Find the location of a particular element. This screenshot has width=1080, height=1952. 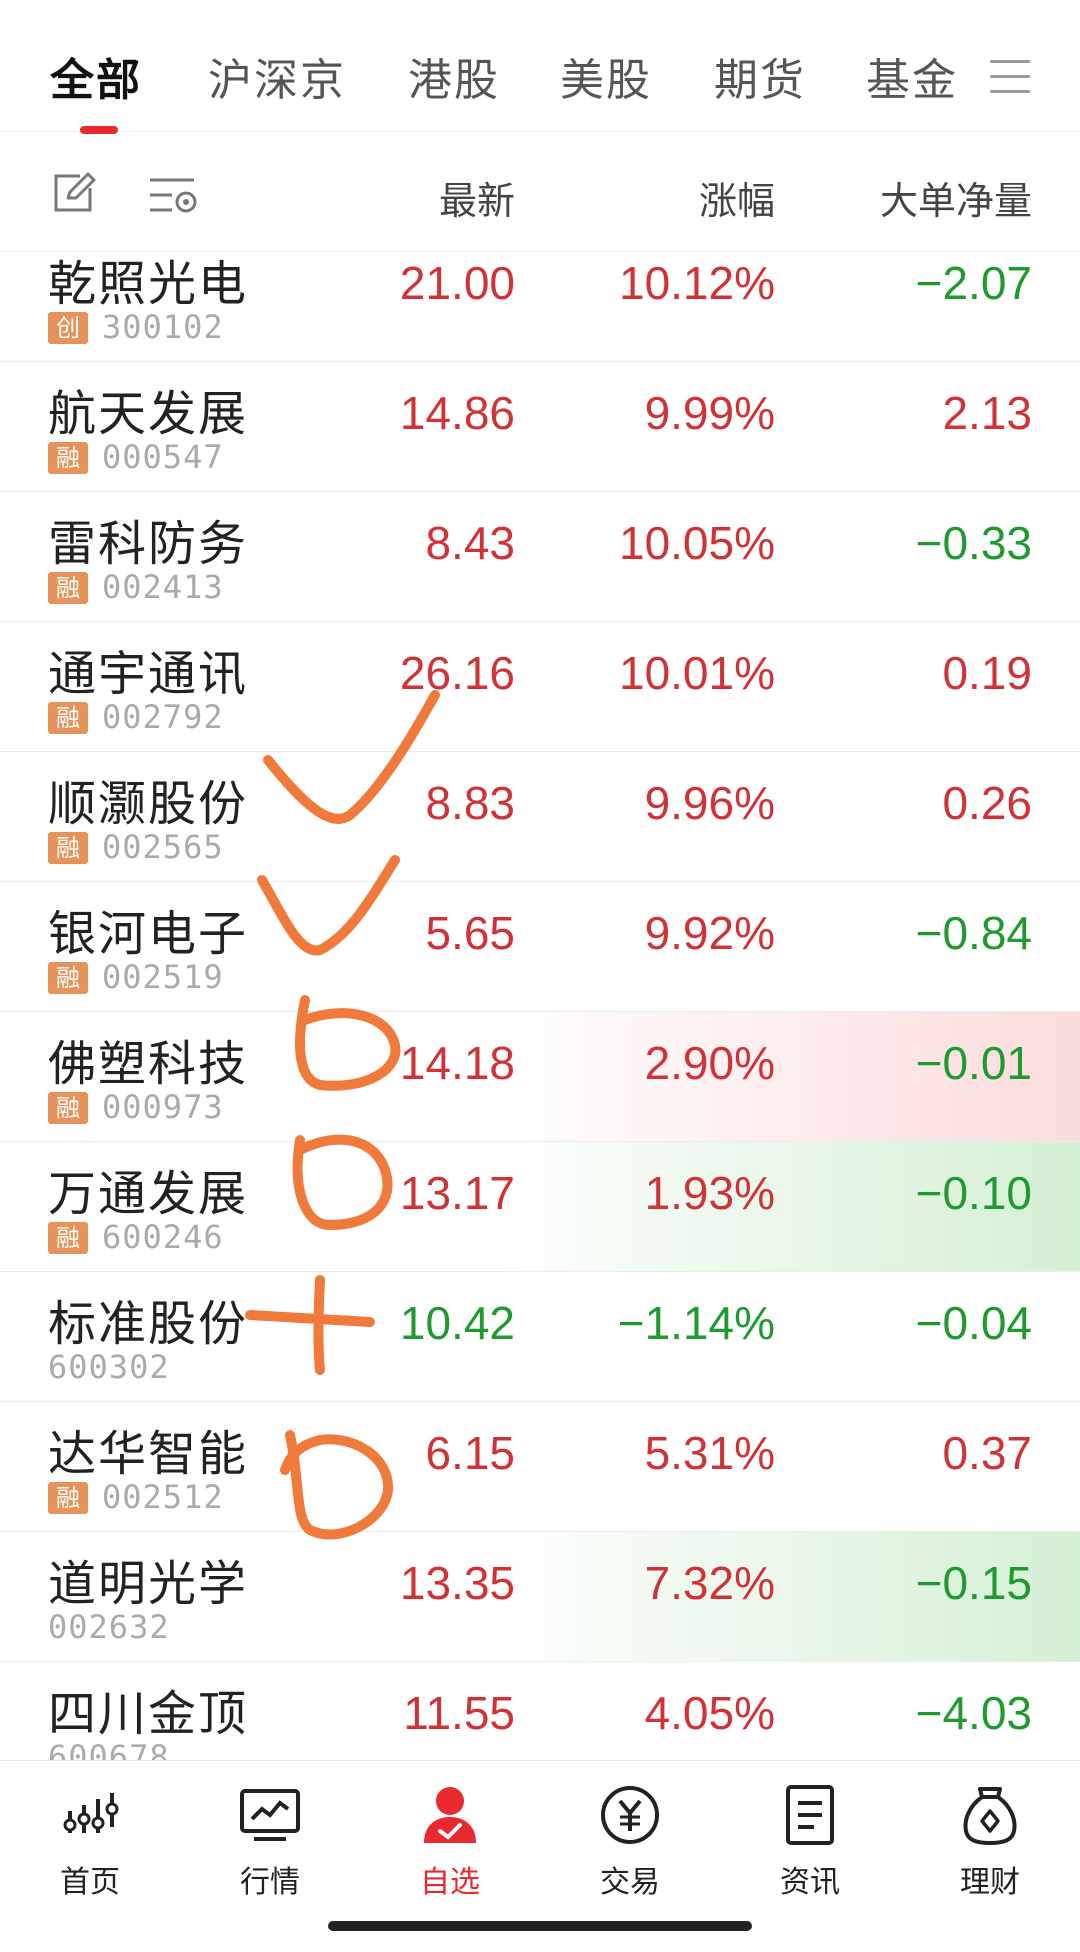

tab-hushenjing: 沪深京 is located at coordinates (277, 76).